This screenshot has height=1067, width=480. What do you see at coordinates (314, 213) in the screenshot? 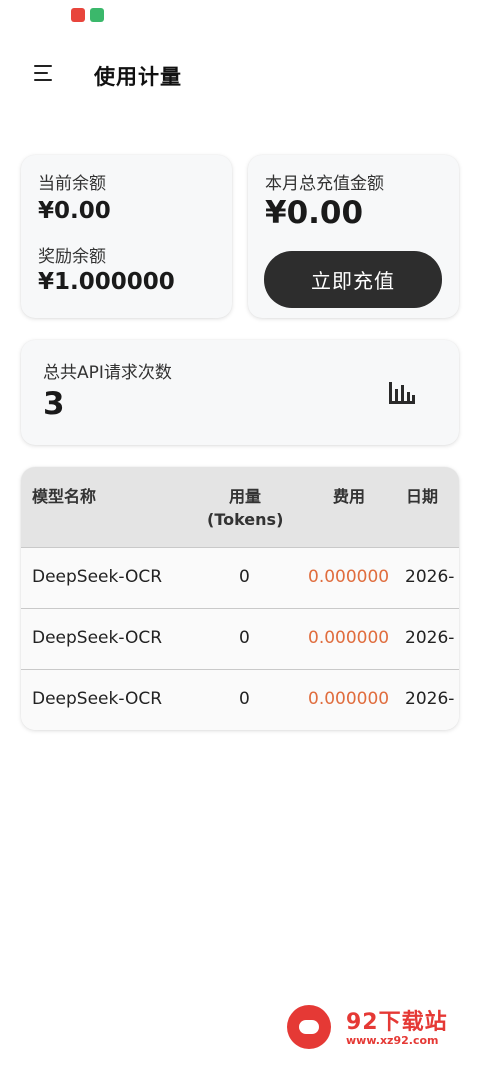
I see `monthly-recharge-value: ¥0.00` at bounding box center [314, 213].